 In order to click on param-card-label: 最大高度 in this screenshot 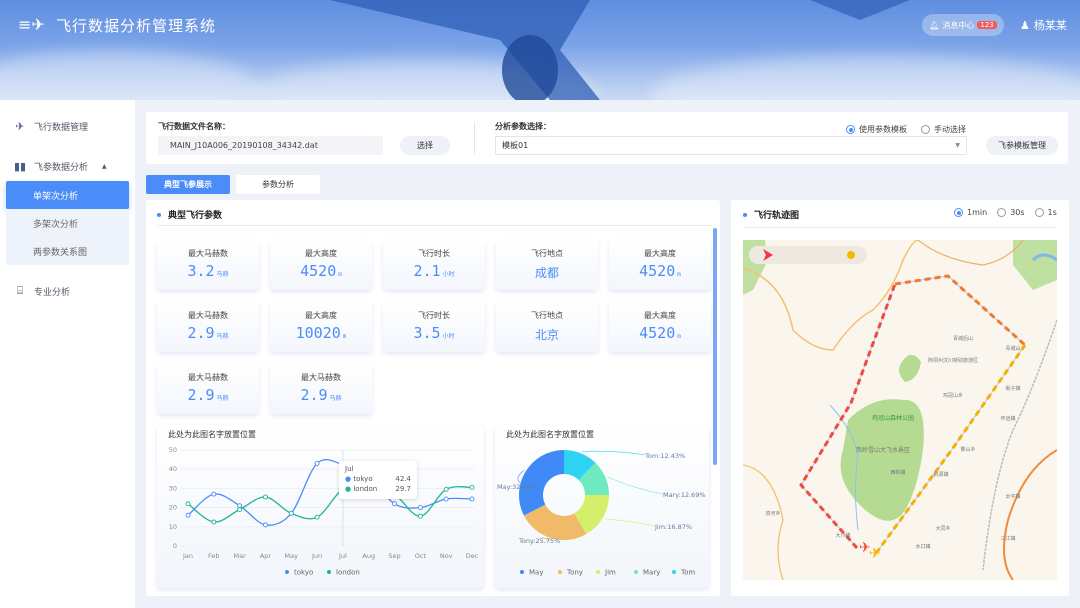, I will do `click(660, 315)`.